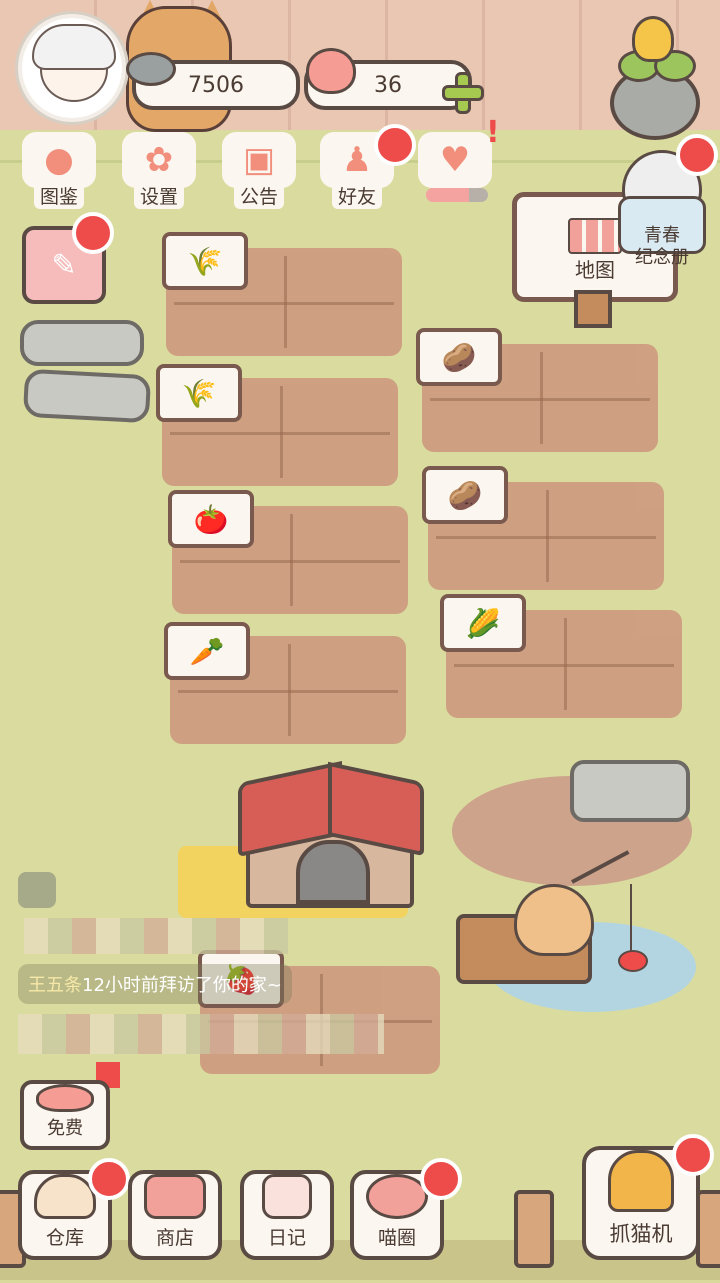 This screenshot has width=720, height=1283. Describe the element at coordinates (641, 1234) in the screenshot. I see `claw-machine-label: 抓猫机` at that location.